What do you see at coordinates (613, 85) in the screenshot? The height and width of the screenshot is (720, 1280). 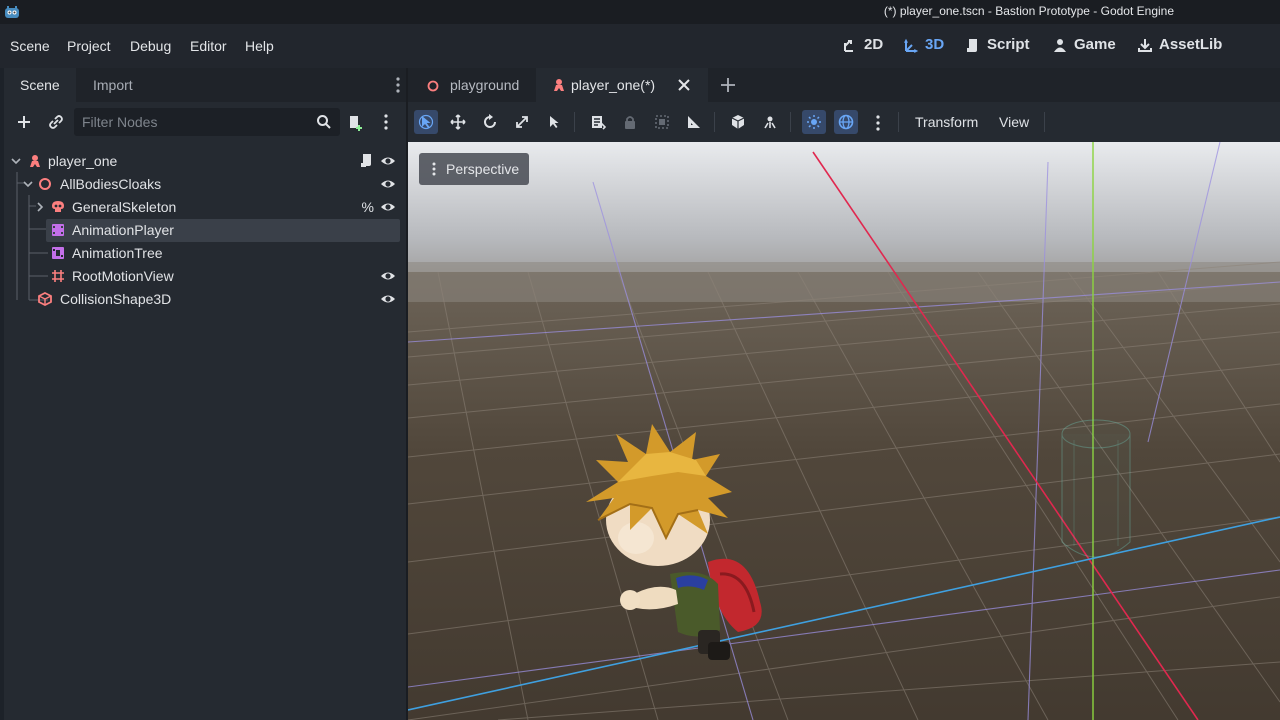 I see `tab-label: player_one(*)` at bounding box center [613, 85].